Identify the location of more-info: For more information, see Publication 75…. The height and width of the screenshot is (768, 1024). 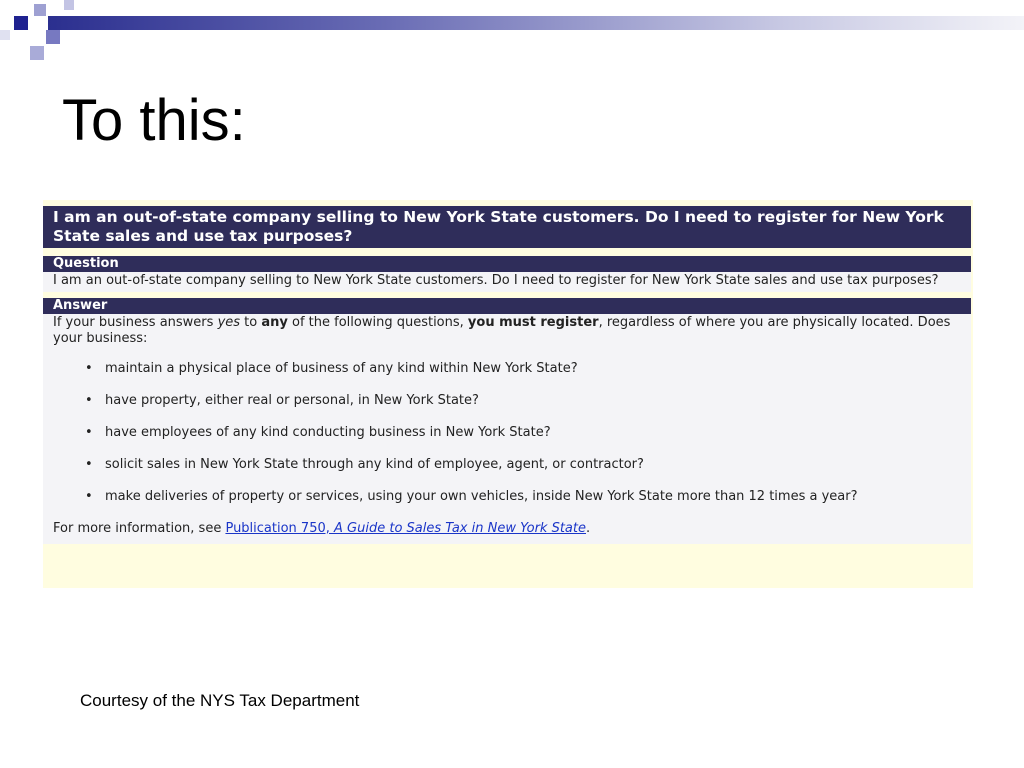
(322, 528).